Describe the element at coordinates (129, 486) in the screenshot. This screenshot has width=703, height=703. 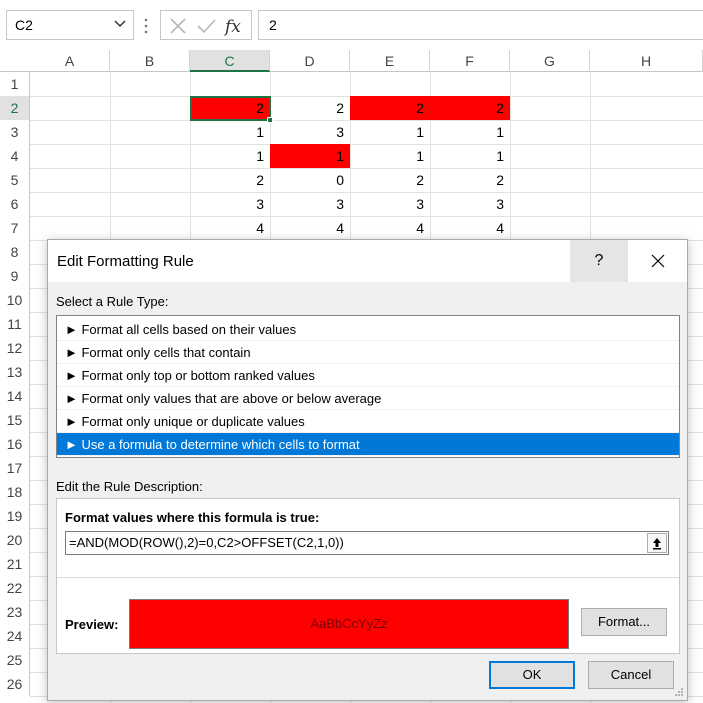
I see `edit-description-label: Edit the Rule Description:` at that location.